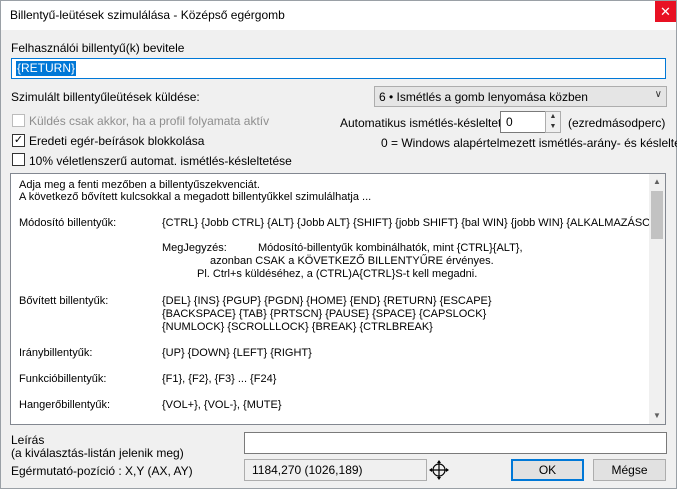 This screenshot has width=677, height=489. What do you see at coordinates (553, 117) in the screenshot?
I see `spin-up-icon: ▲` at bounding box center [553, 117].